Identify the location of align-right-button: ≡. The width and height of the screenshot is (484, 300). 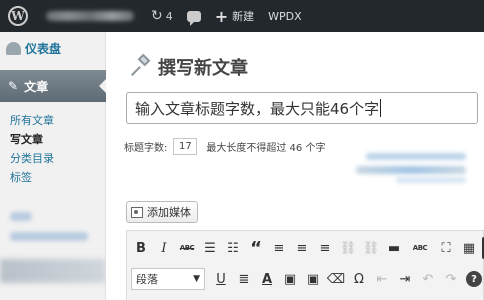
(325, 248).